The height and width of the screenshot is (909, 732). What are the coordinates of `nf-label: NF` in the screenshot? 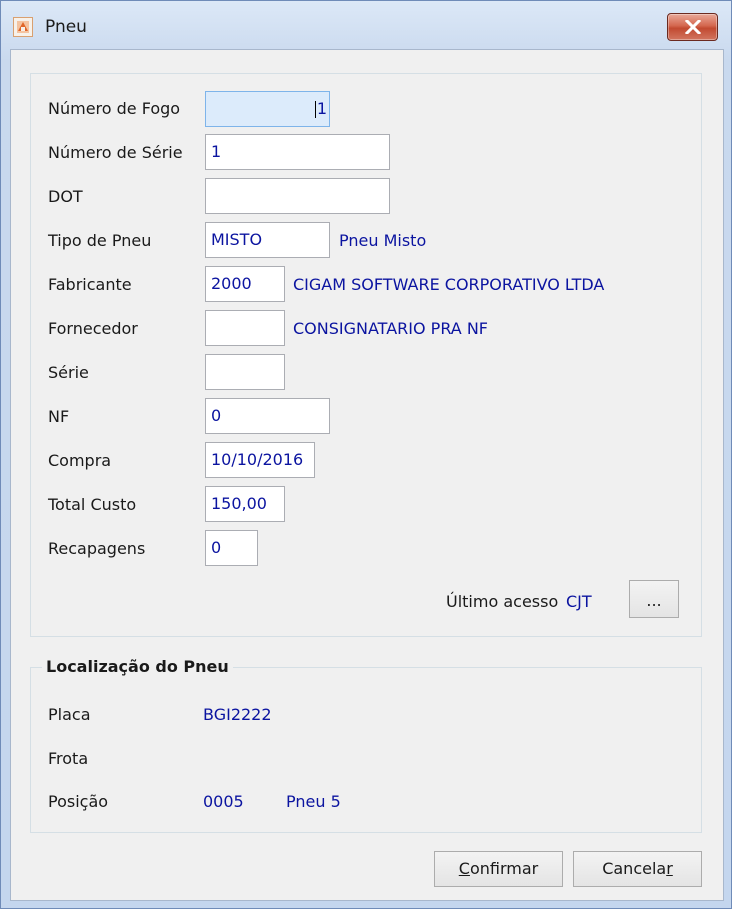 It's located at (59, 416).